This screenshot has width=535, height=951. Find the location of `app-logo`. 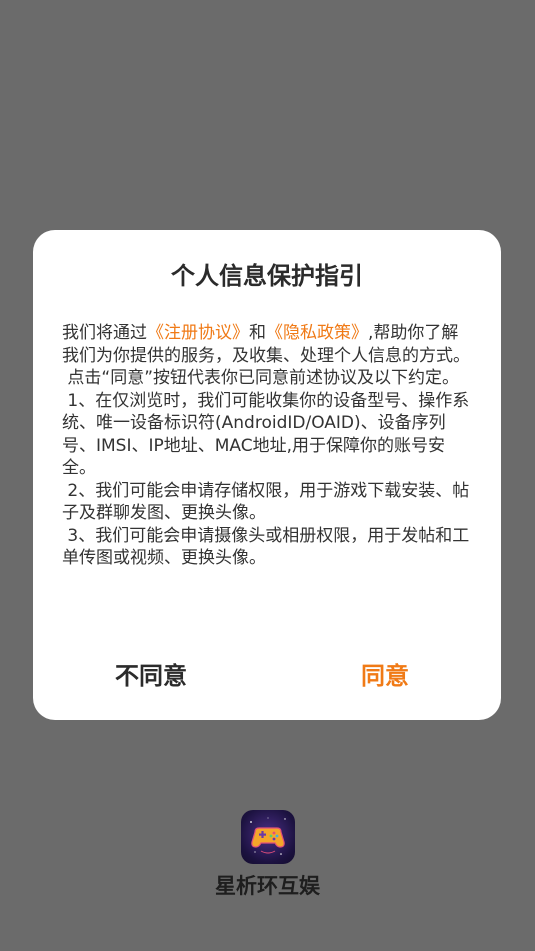

app-logo is located at coordinates (268, 837).